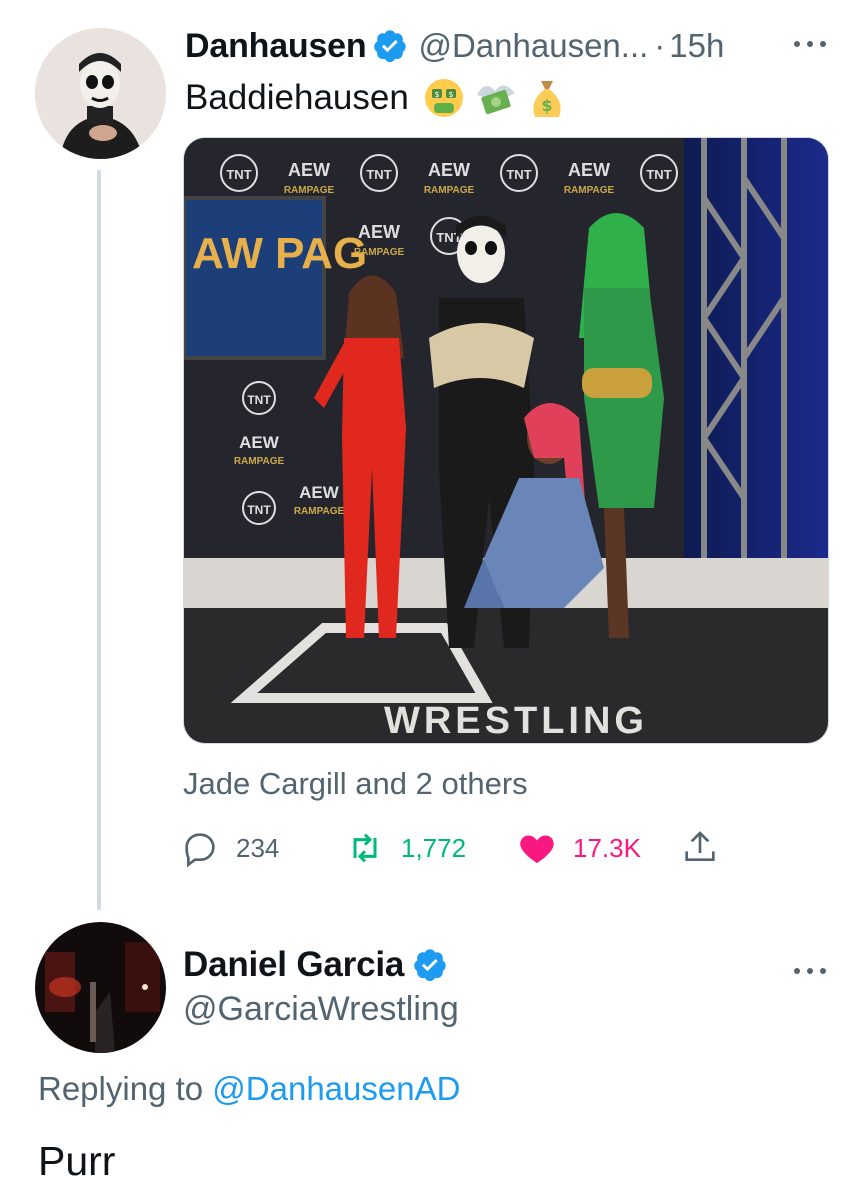 Image resolution: width=865 pixels, height=1200 pixels. Describe the element at coordinates (259, 442) in the screenshot. I see `sign-aew-5: AEW` at that location.